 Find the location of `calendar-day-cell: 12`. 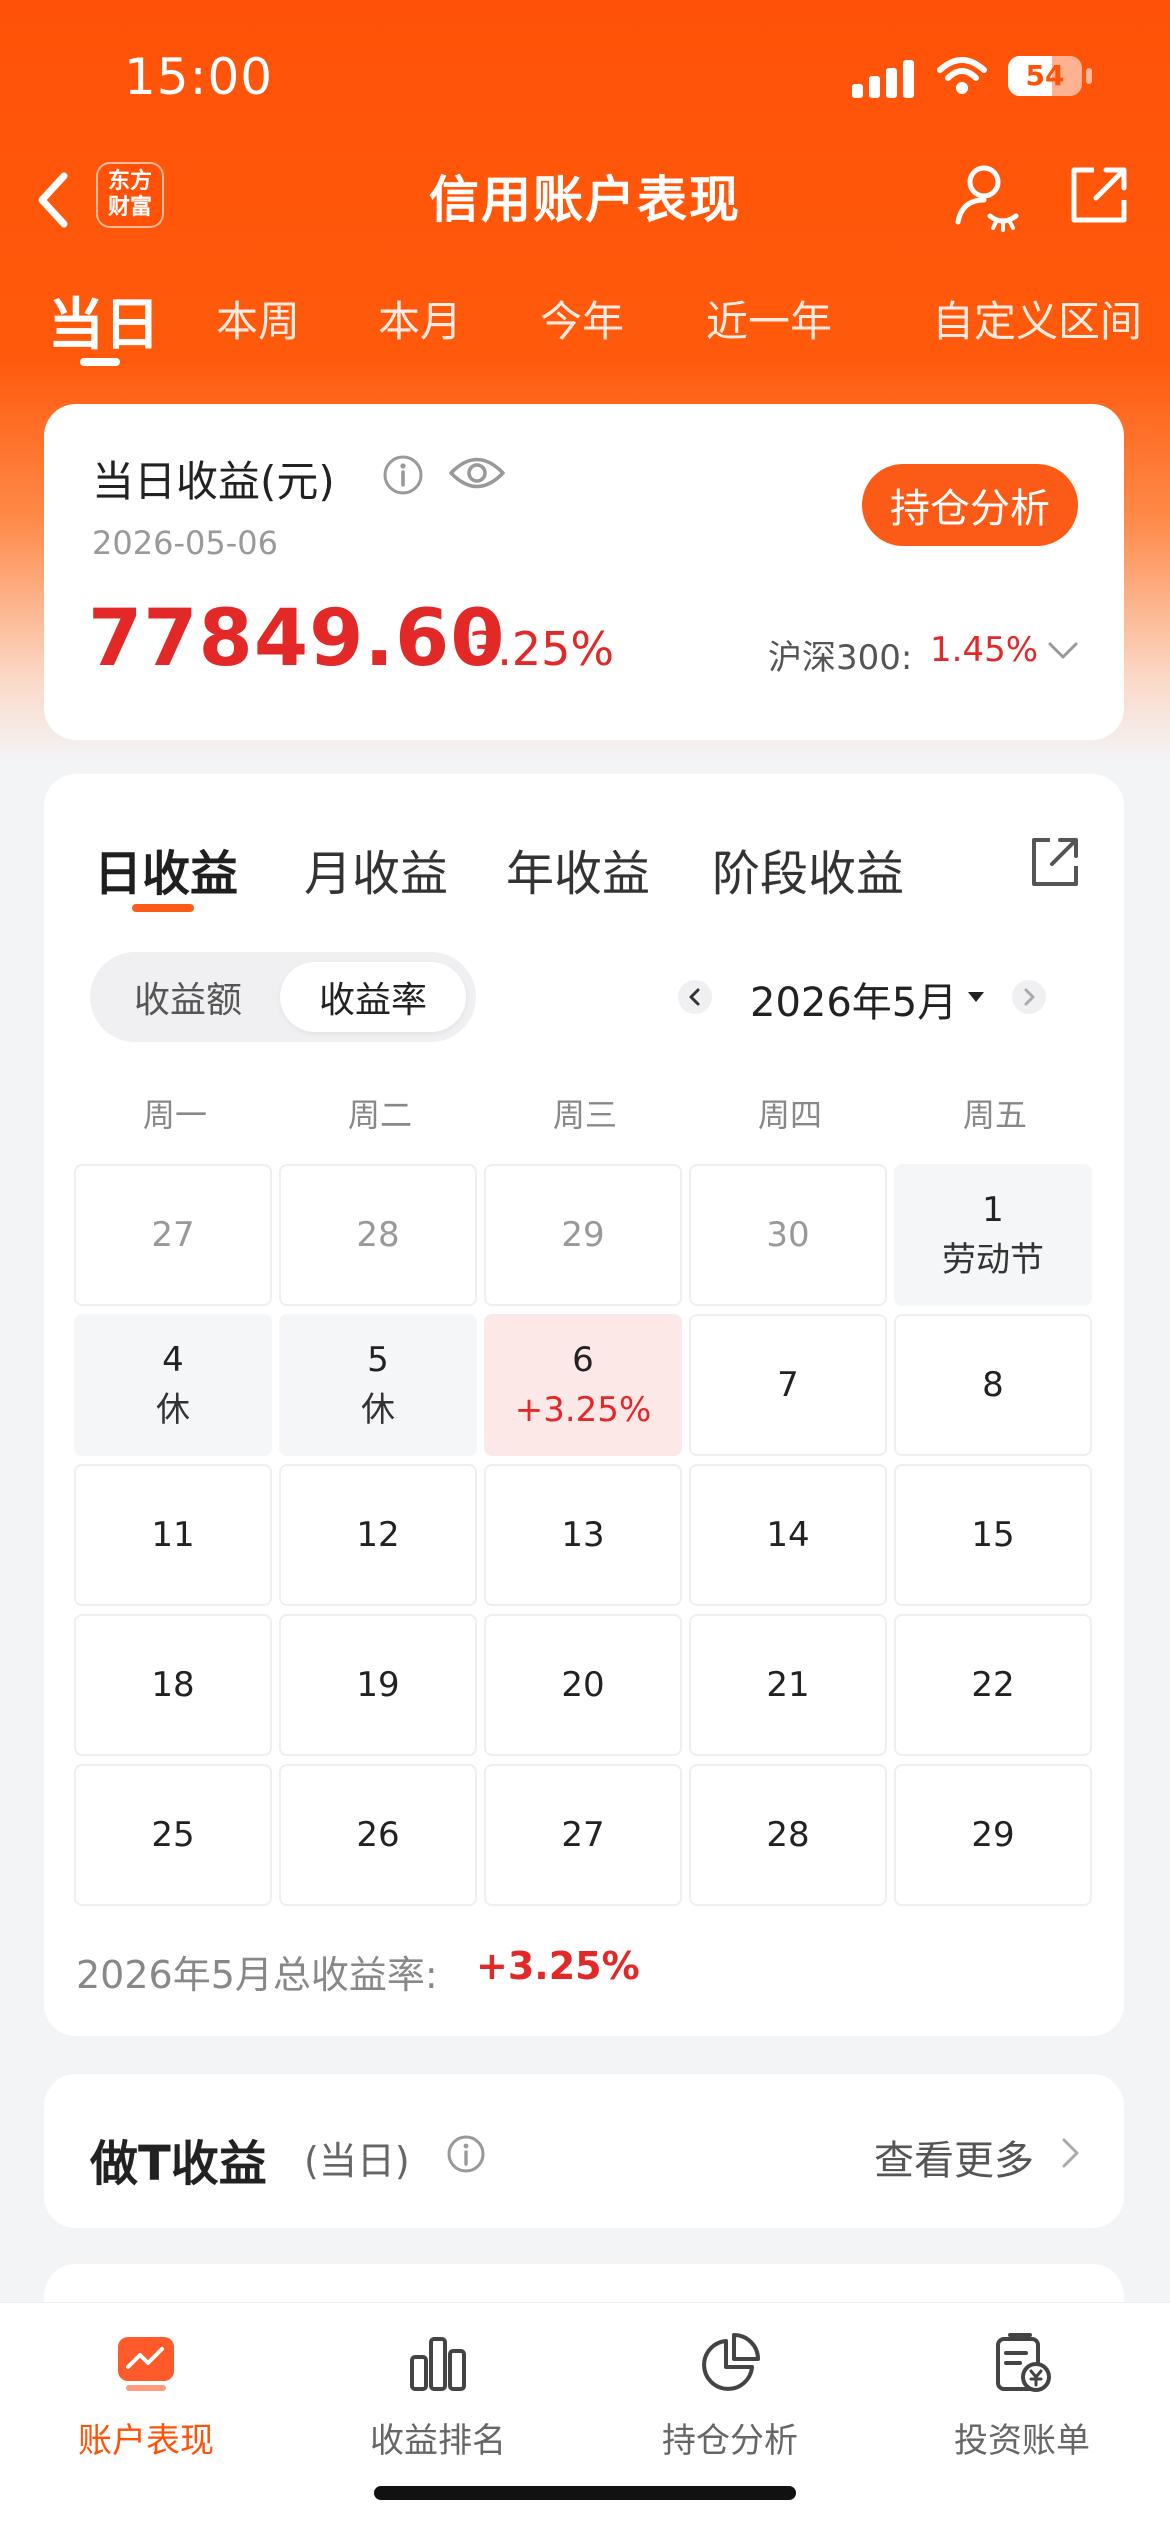

calendar-day-cell: 12 is located at coordinates (378, 1535).